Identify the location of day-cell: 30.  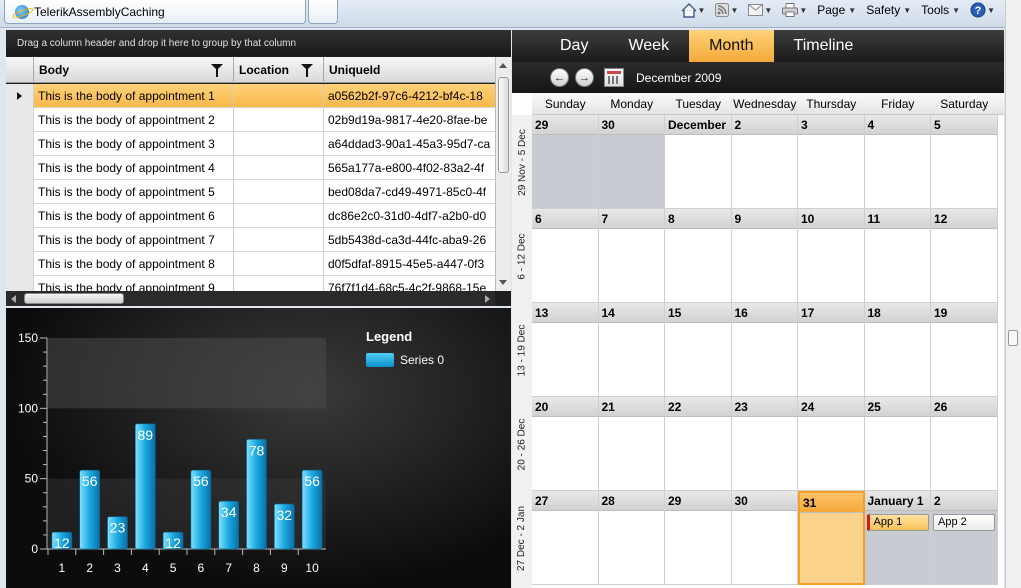
(631, 162).